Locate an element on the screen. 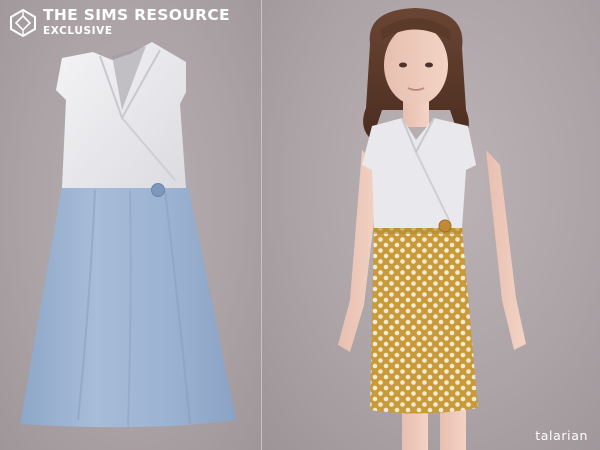 This screenshot has height=450, width=600. creator-credit: talarian is located at coordinates (561, 435).